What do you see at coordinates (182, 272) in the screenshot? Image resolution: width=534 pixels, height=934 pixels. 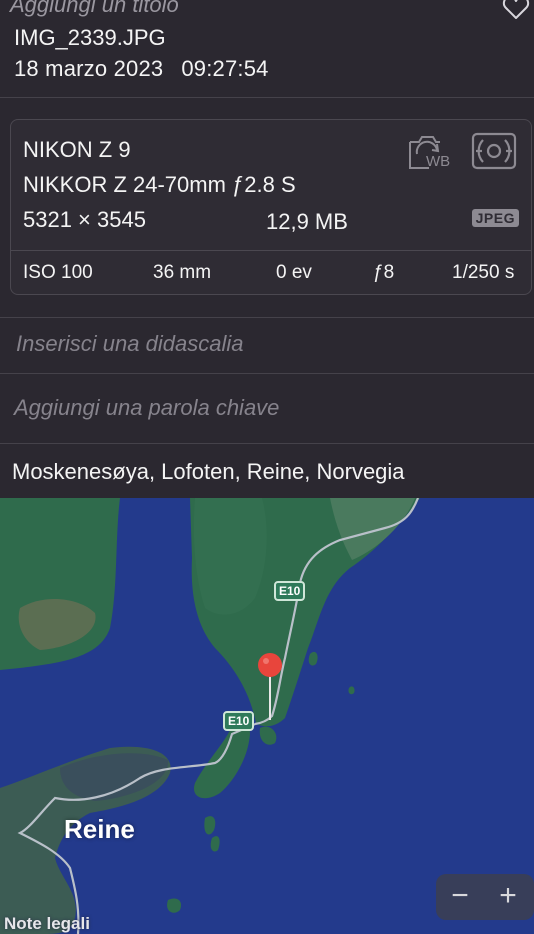 I see `exif-focal-length: 36 mm` at bounding box center [182, 272].